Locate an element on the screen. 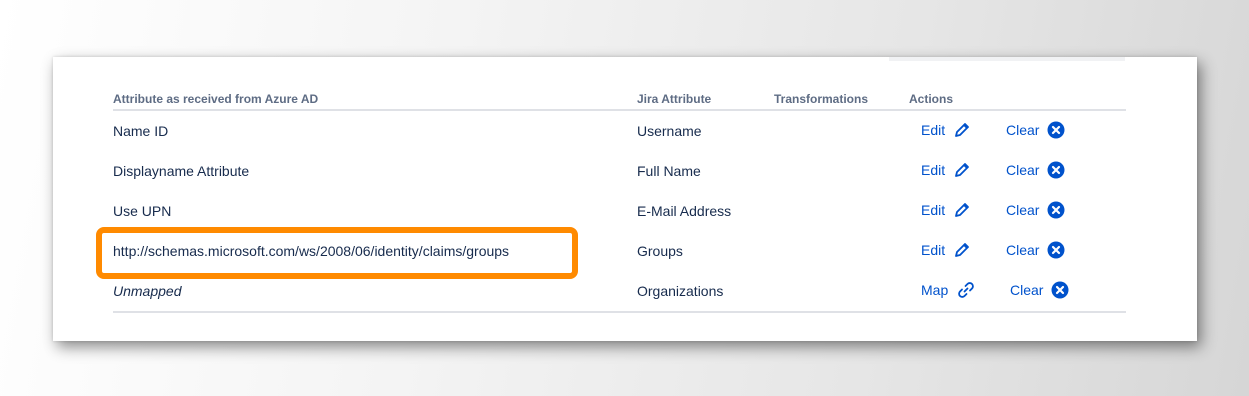 The image size is (1249, 396). attribute-cell: Name ID is located at coordinates (141, 131).